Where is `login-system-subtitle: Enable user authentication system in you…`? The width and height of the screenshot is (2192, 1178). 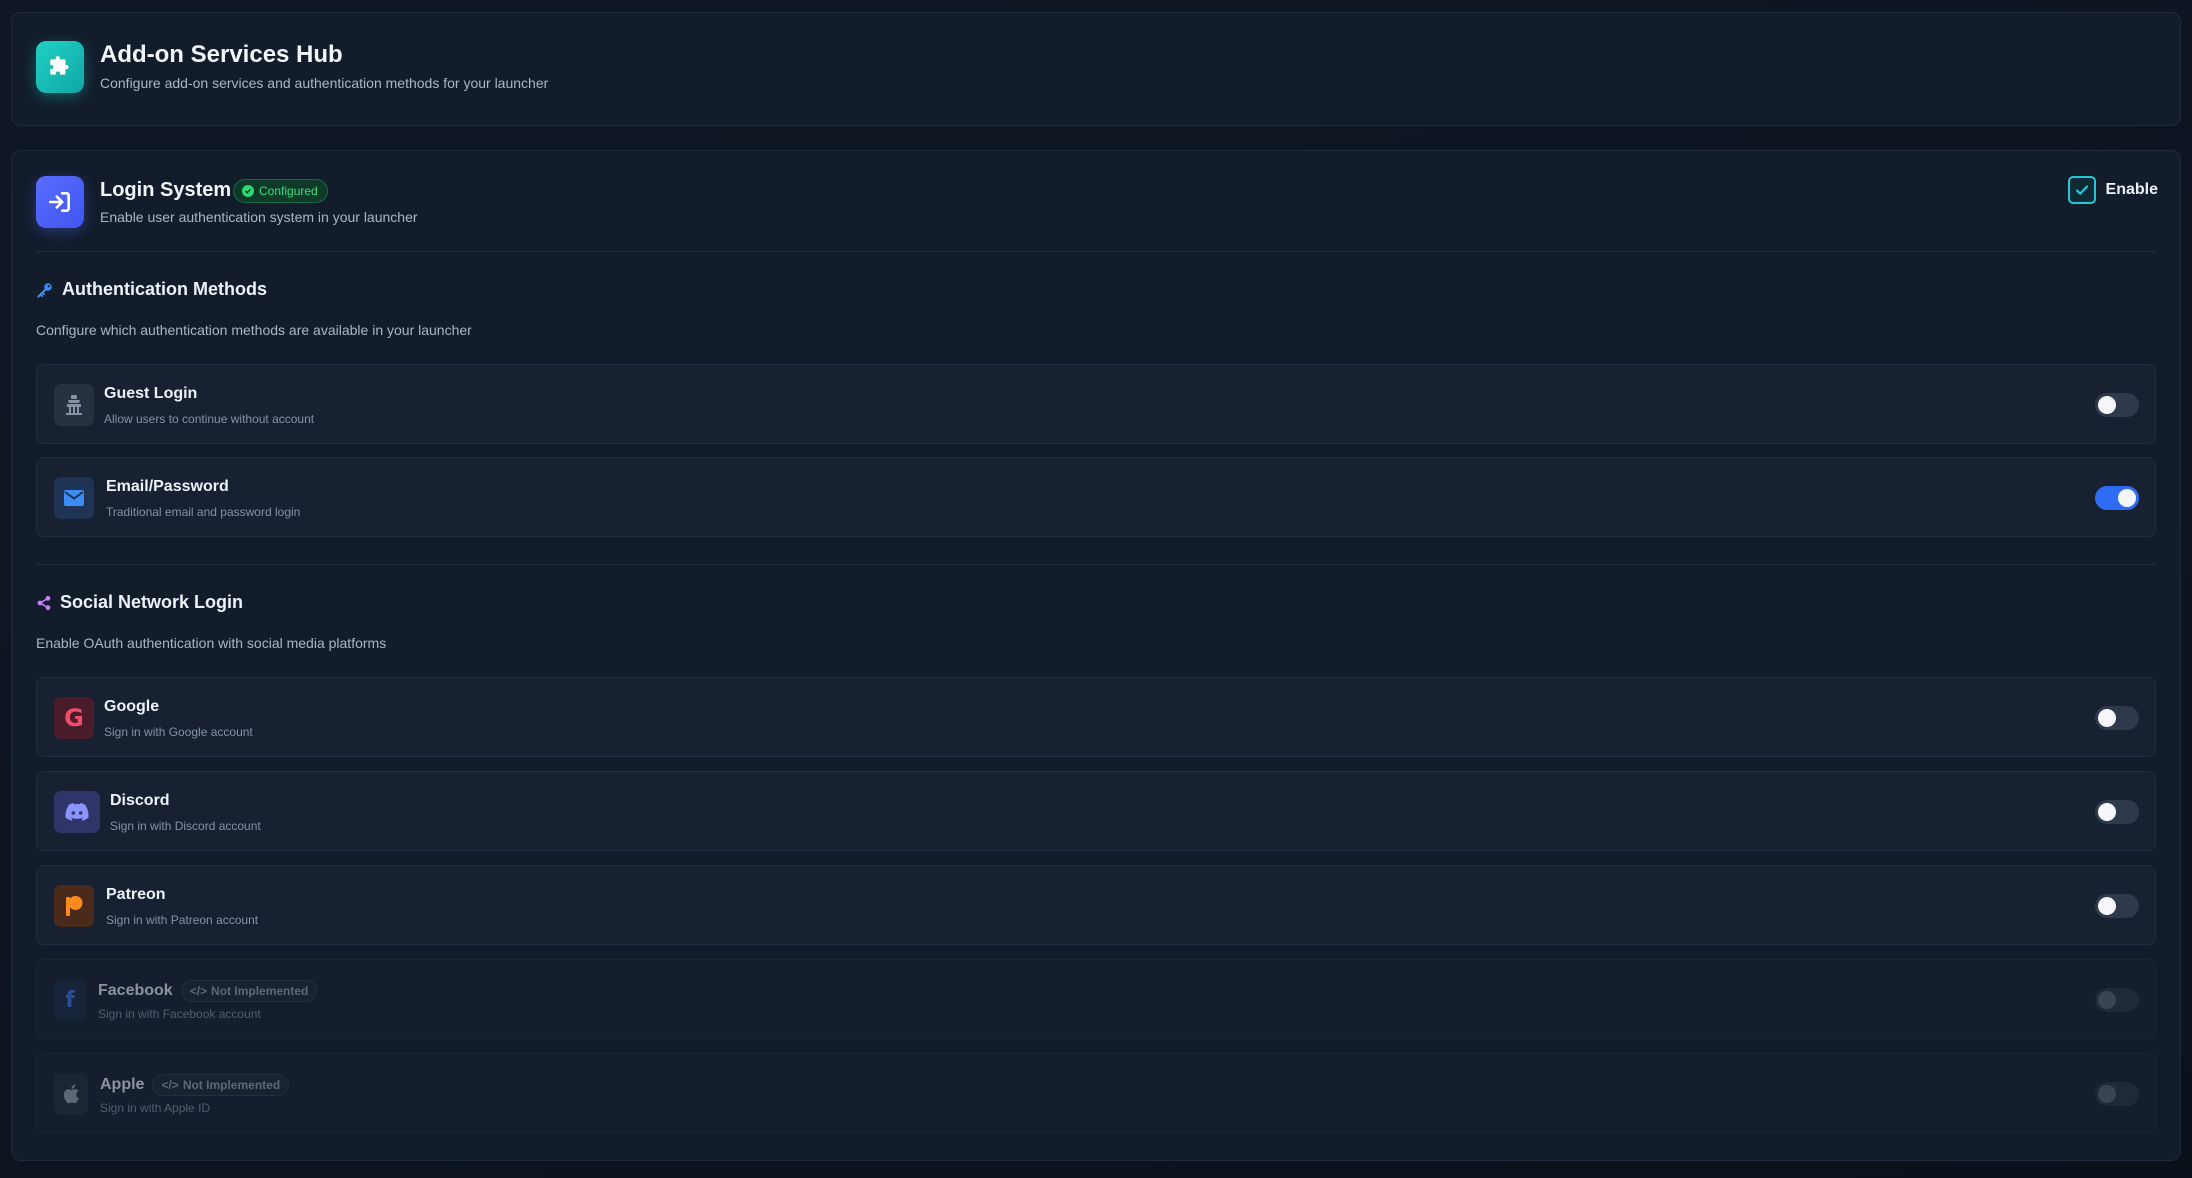 login-system-subtitle: Enable user authentication system in you… is located at coordinates (259, 217).